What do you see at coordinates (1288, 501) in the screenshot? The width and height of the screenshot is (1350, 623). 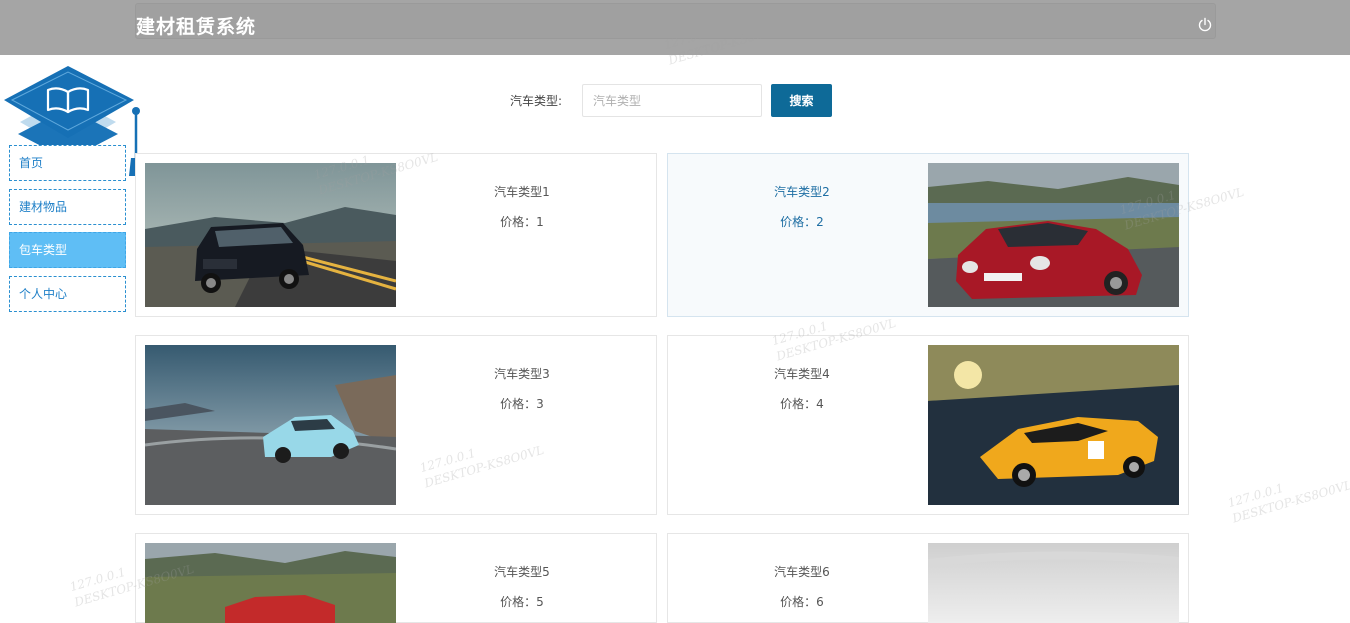 I see `watermark: 127.0.0.1 DESKTOP-KS8O0VL` at bounding box center [1288, 501].